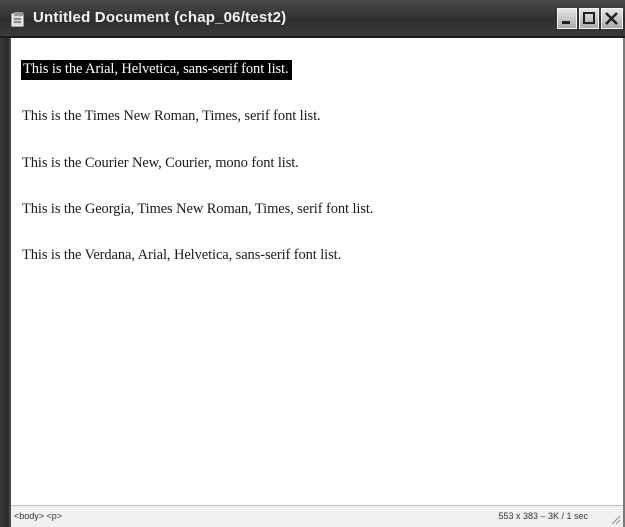 The image size is (625, 527). What do you see at coordinates (566, 22) in the screenshot?
I see `minimize-icon` at bounding box center [566, 22].